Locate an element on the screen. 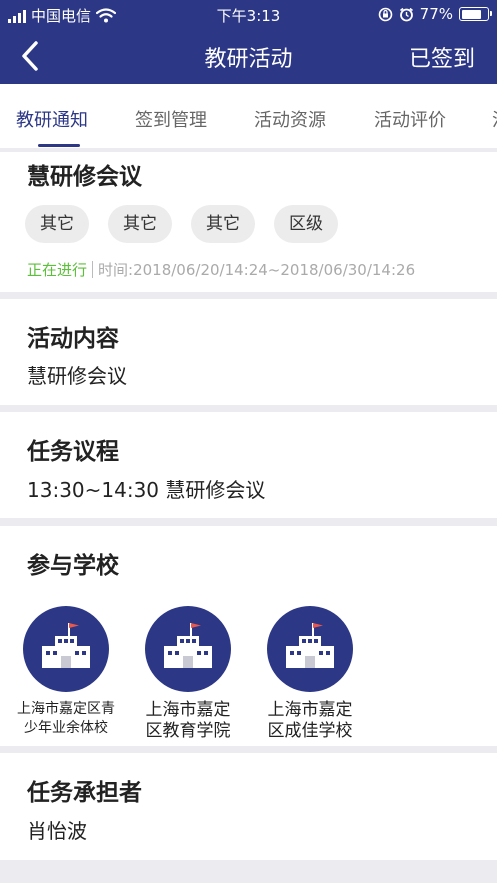  tab-resources: 活动资源 is located at coordinates (290, 119).